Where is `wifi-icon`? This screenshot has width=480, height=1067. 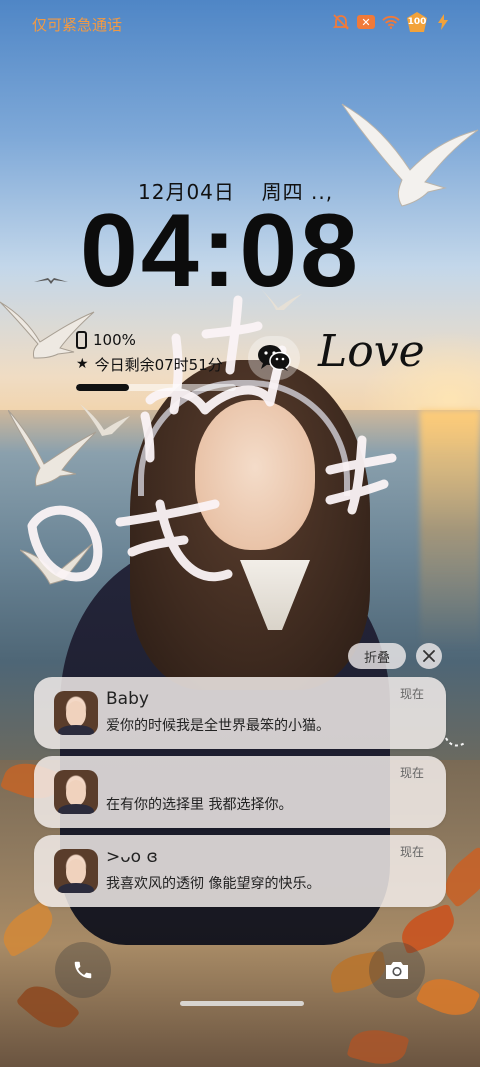
wifi-icon is located at coordinates (391, 22).